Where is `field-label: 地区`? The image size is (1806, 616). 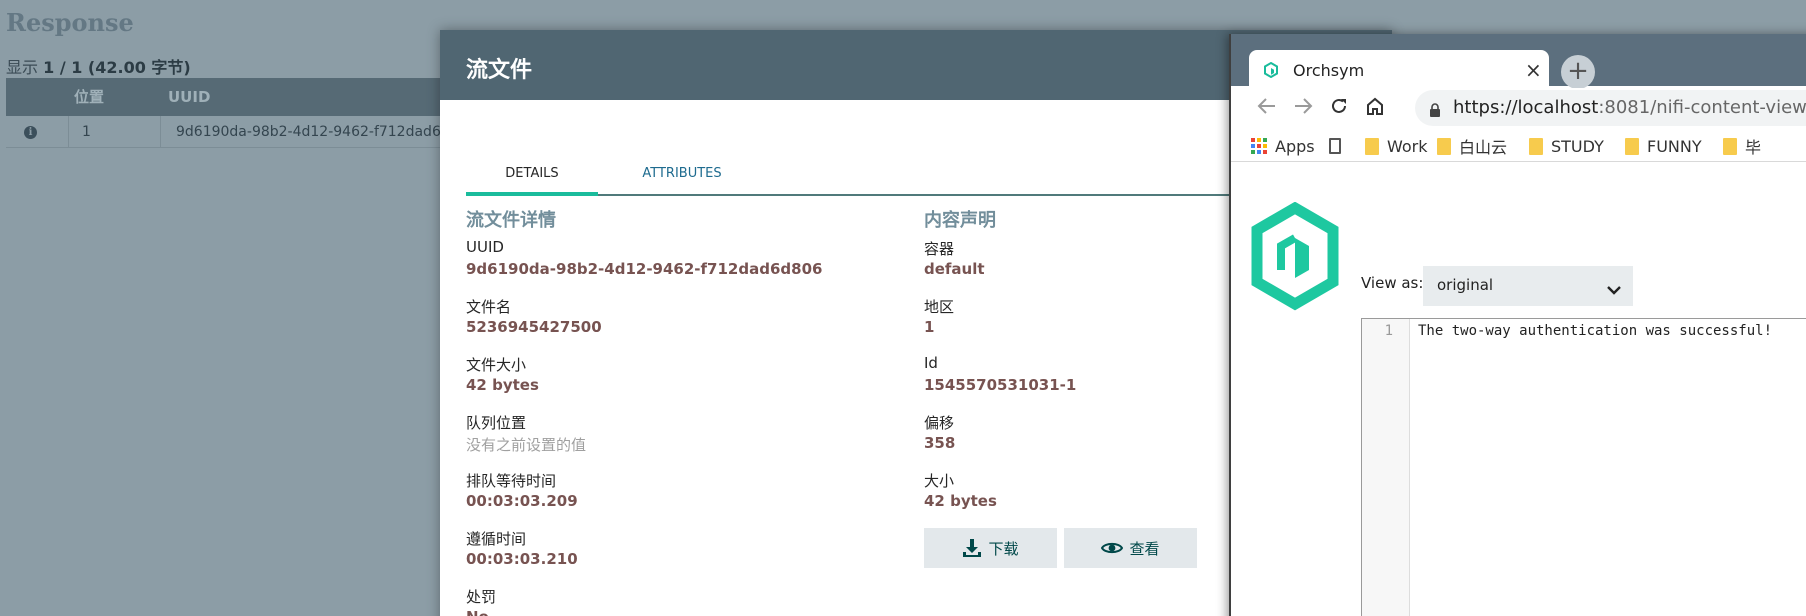 field-label: 地区 is located at coordinates (939, 307).